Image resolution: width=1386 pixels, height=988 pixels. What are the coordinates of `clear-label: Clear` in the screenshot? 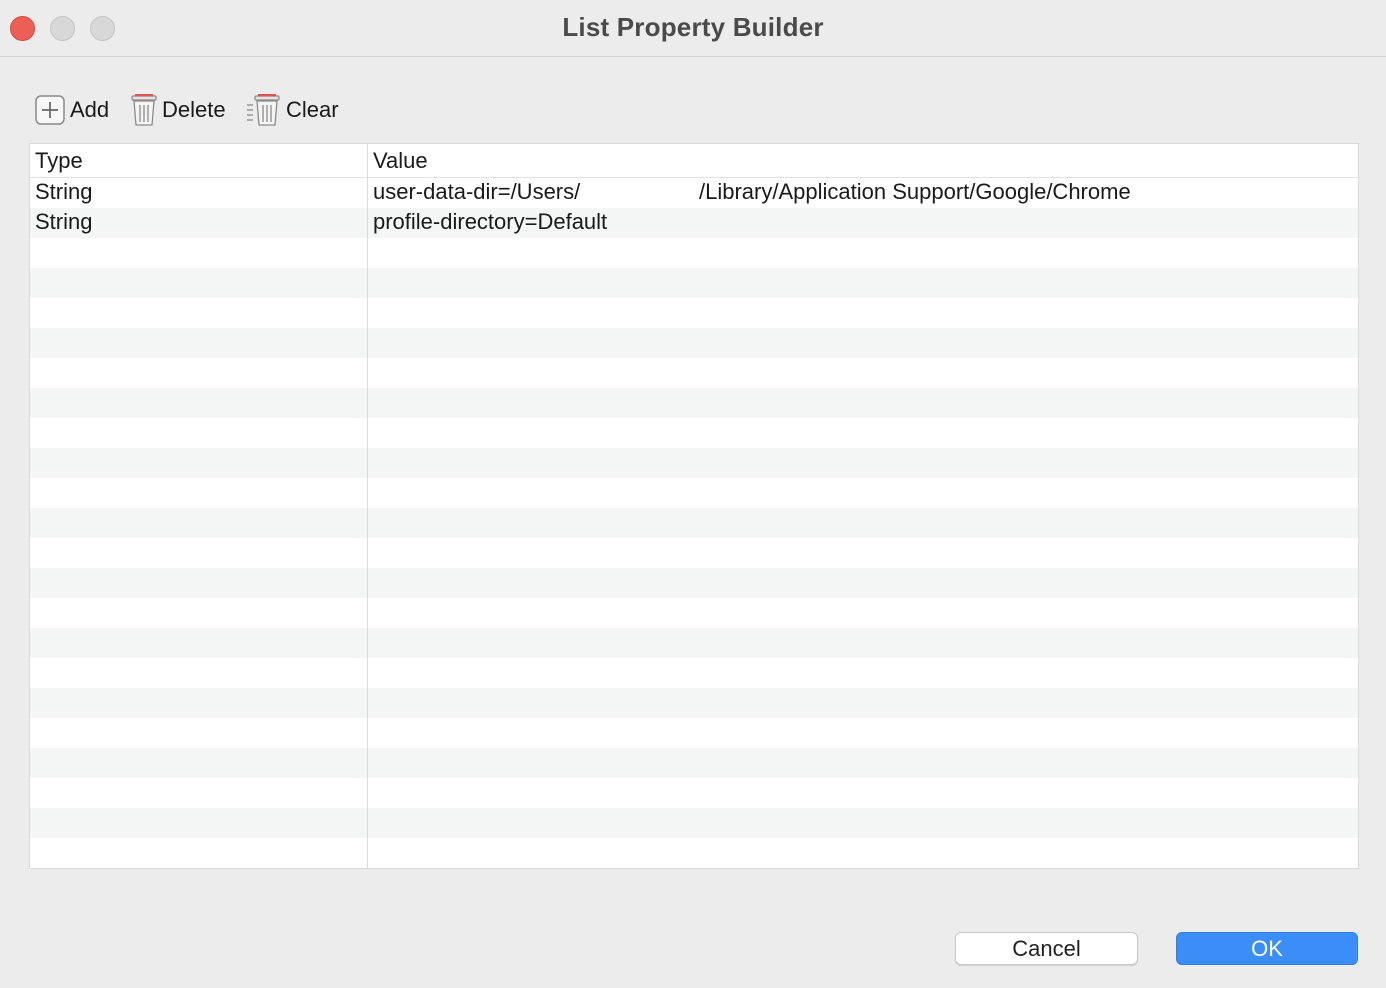 It's located at (312, 109).